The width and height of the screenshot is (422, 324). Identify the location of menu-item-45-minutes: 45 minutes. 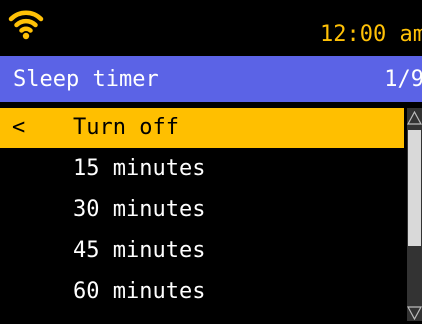
(202, 251).